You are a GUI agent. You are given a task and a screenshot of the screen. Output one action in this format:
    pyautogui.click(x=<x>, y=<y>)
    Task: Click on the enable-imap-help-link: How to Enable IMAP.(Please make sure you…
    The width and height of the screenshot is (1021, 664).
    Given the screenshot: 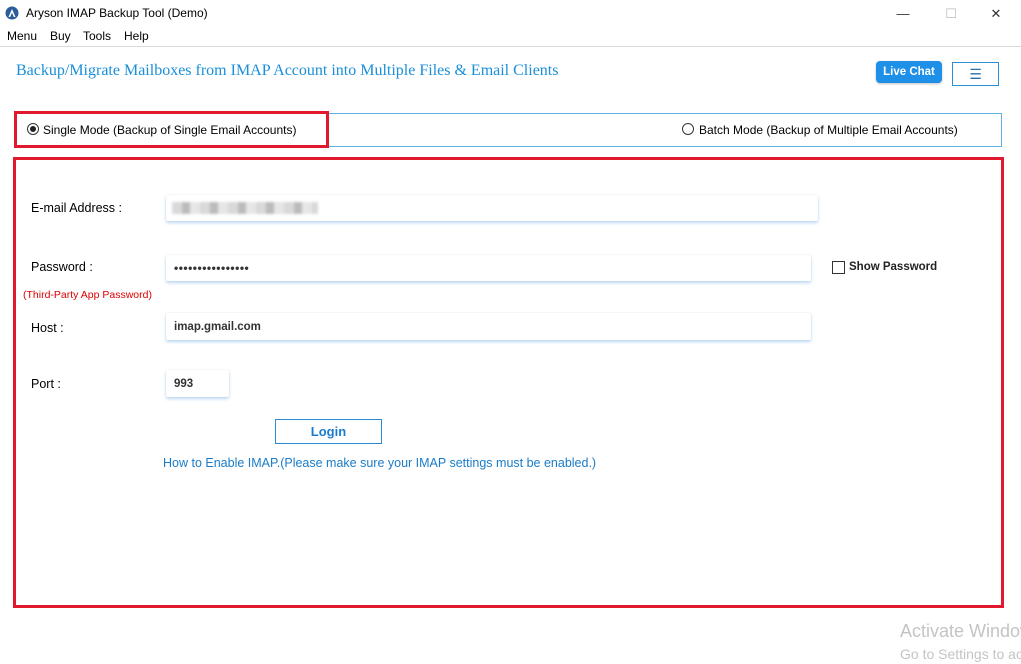 What is the action you would take?
    pyautogui.click(x=379, y=463)
    